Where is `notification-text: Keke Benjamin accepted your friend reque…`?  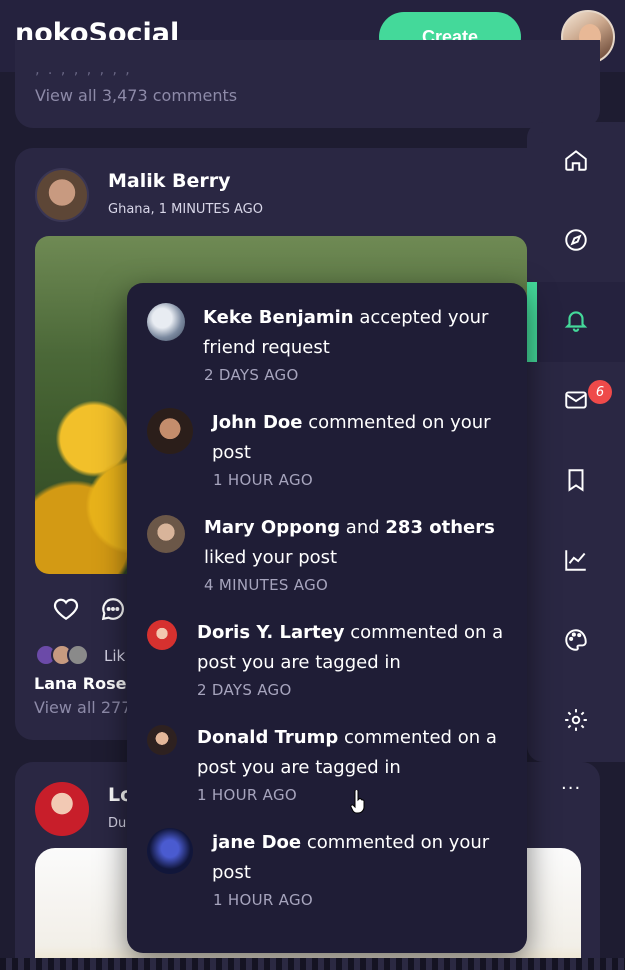 notification-text: Keke Benjamin accepted your friend reque… is located at coordinates (346, 332).